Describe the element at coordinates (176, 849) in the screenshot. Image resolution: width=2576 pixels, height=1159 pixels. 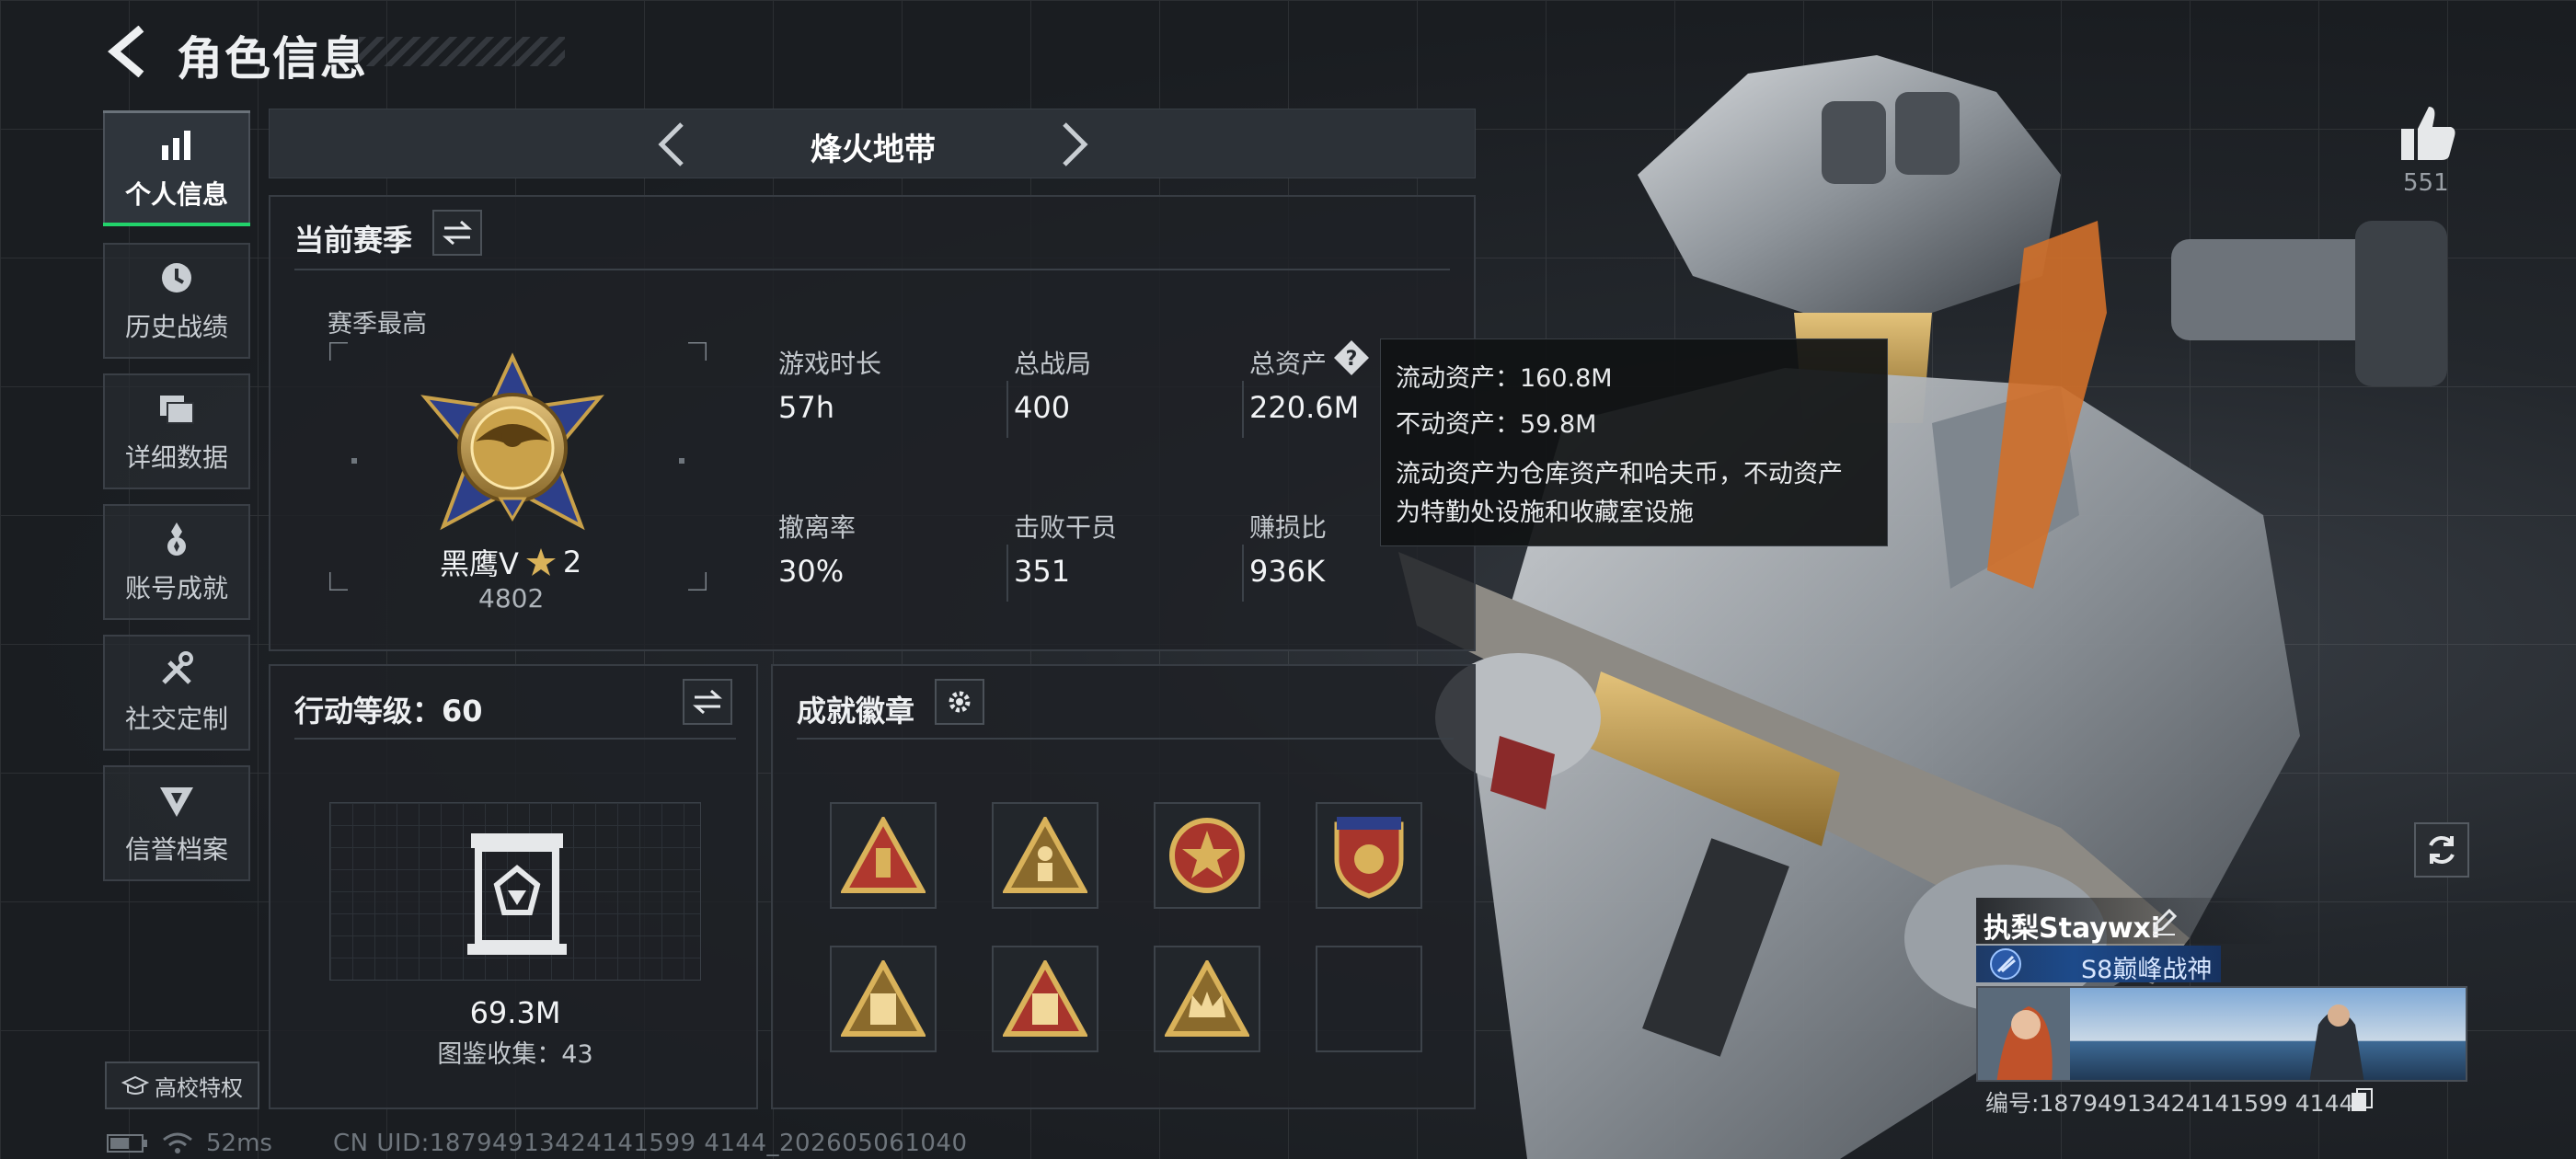
I see `sidebar-item-label: 信誉档案` at that location.